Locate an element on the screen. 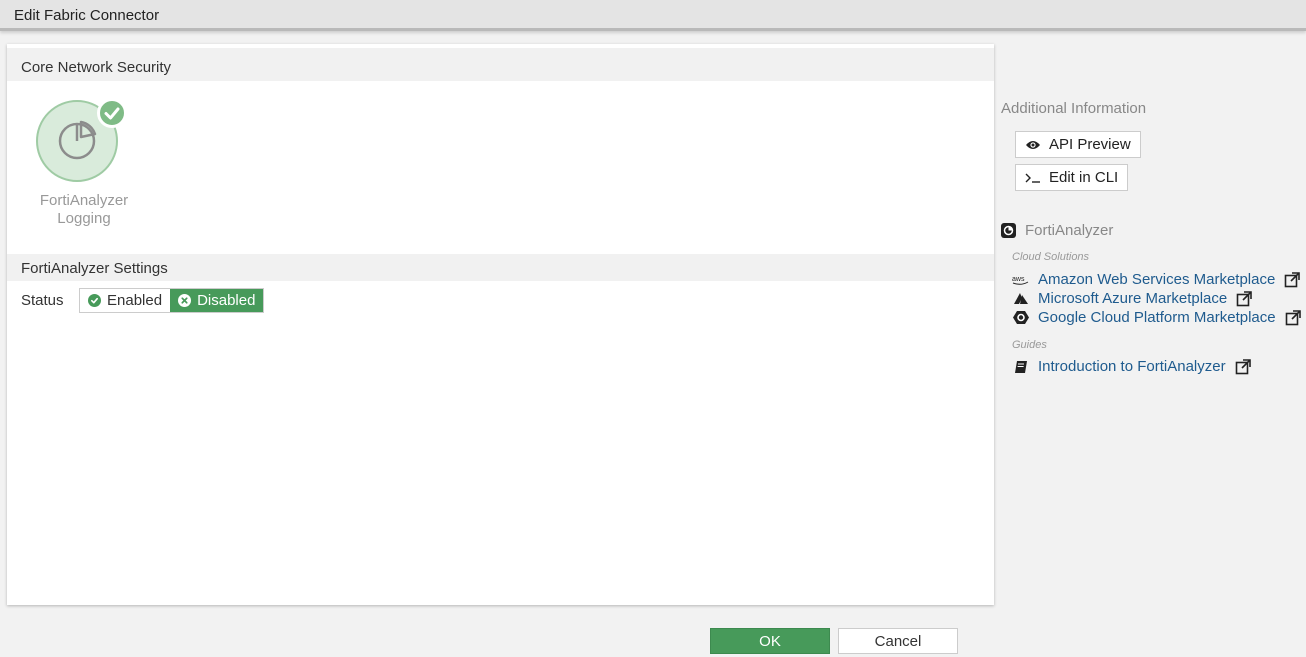  tile-label: FortiAnalyzer Logging is located at coordinates (84, 210).